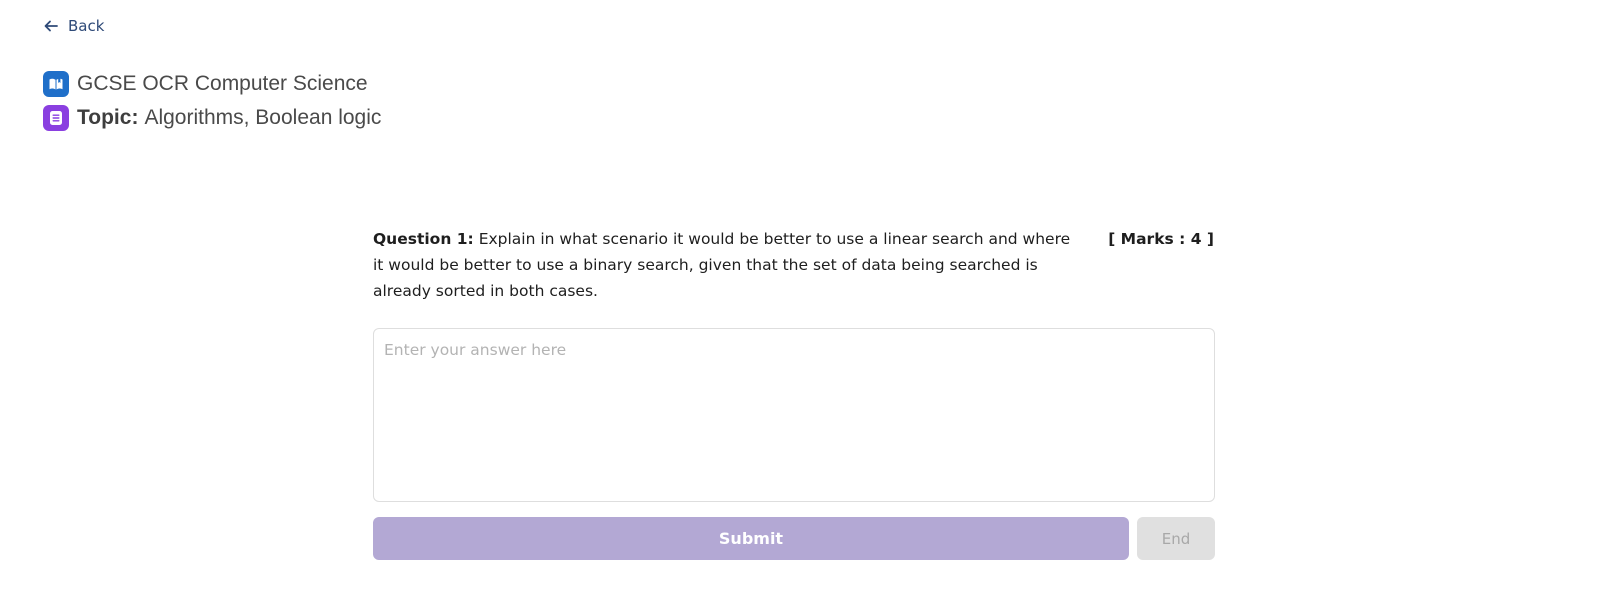 This screenshot has width=1600, height=605. Describe the element at coordinates (1176, 538) in the screenshot. I see `end-button: End` at that location.